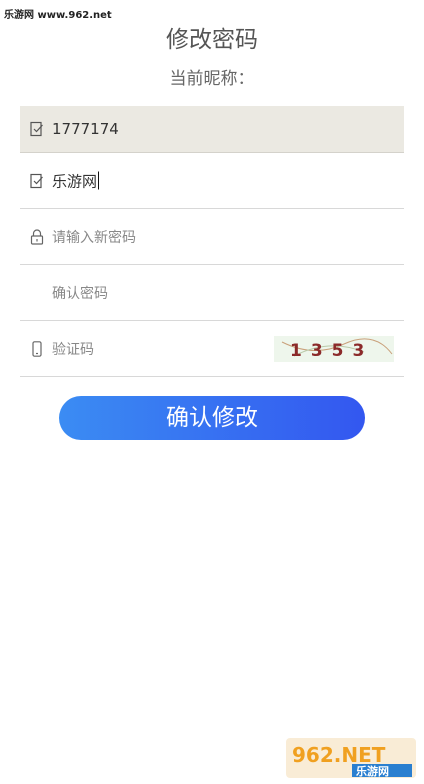 The image size is (424, 784). I want to click on watermark-brand: 962.NET, so click(339, 755).